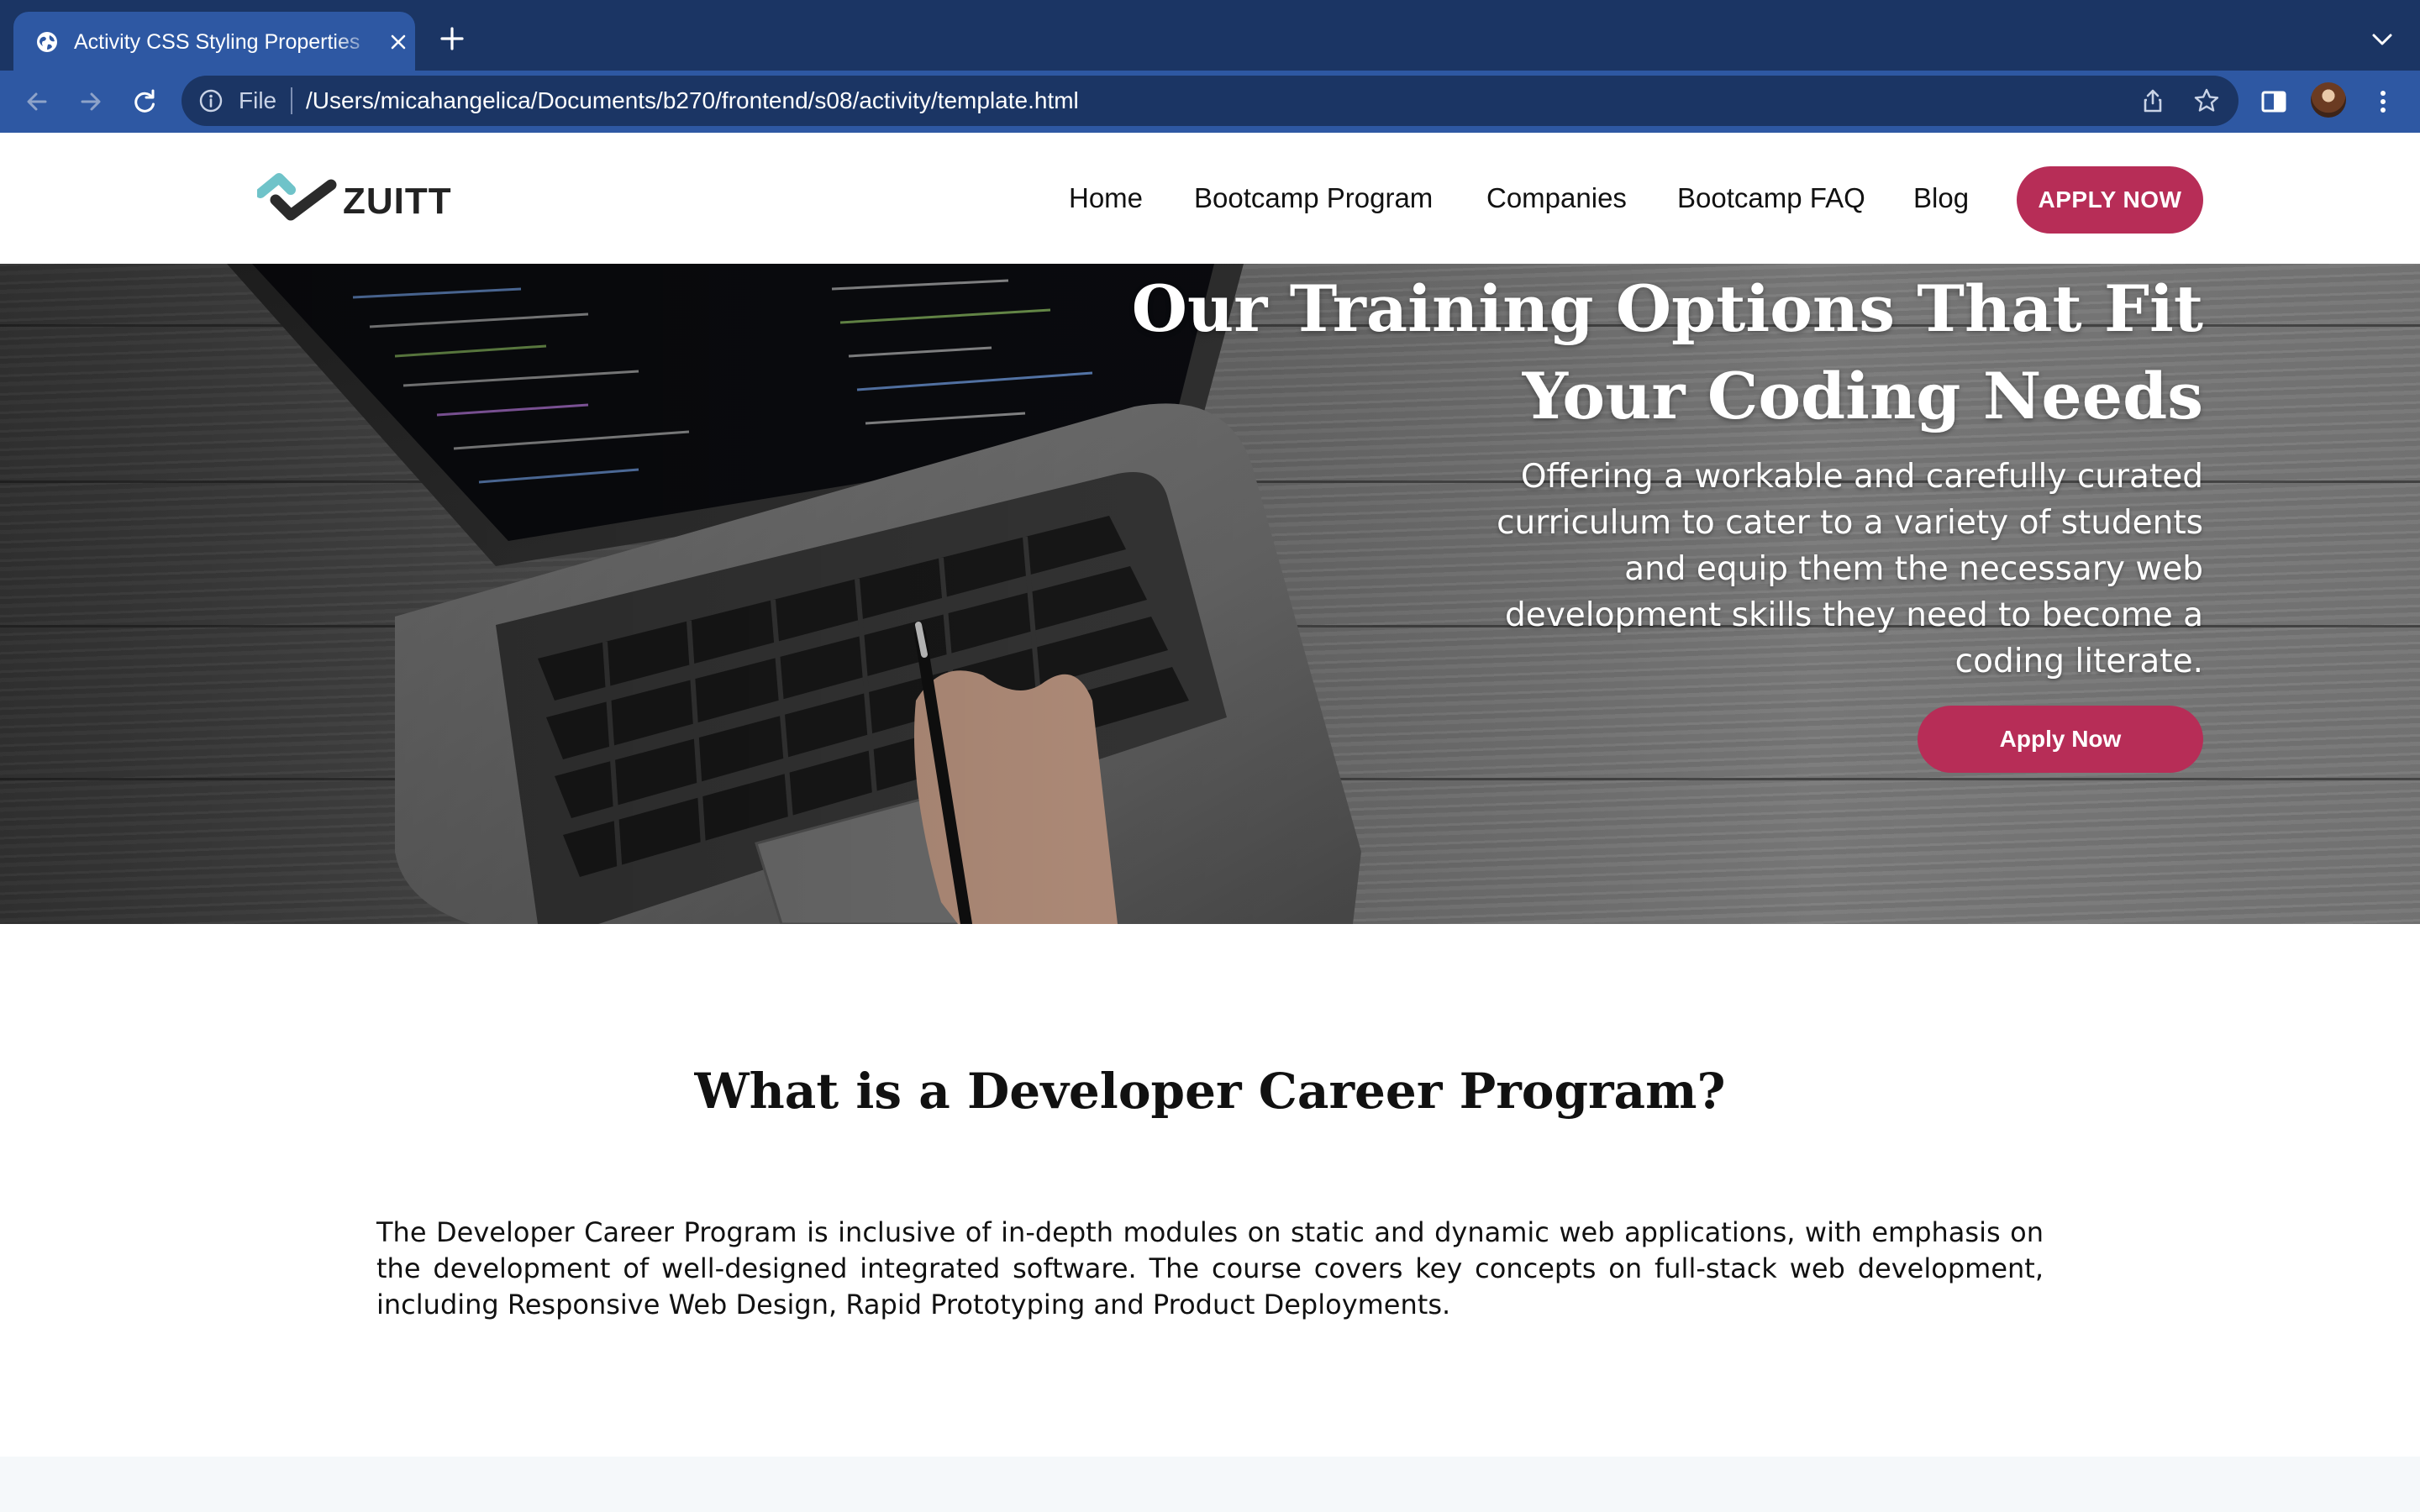  I want to click on tab-title: Activity CSS Styling Properties, so click(217, 42).